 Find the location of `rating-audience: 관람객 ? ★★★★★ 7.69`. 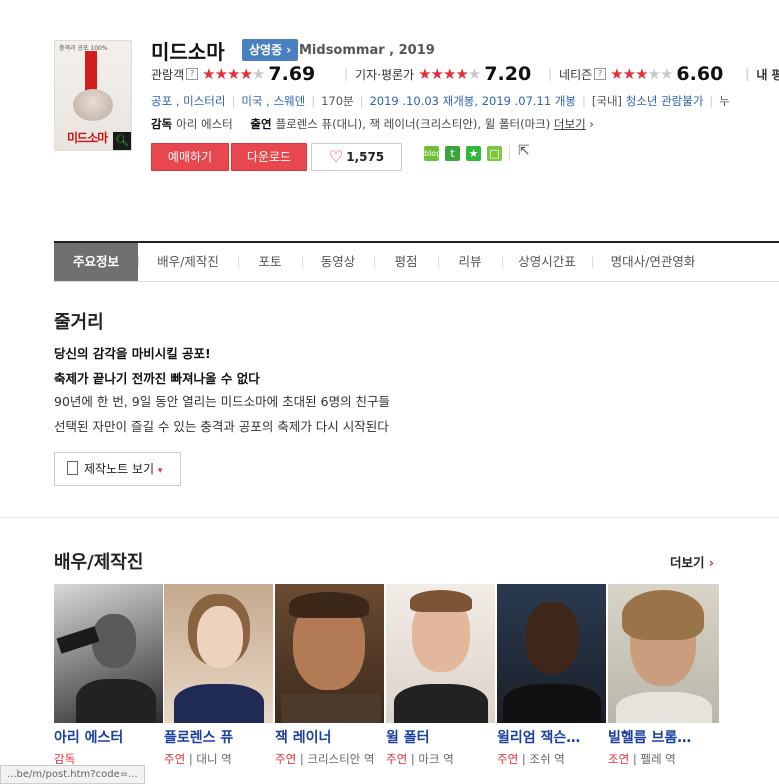

rating-audience: 관람객 ? ★★★★★ 7.69 is located at coordinates (233, 74).